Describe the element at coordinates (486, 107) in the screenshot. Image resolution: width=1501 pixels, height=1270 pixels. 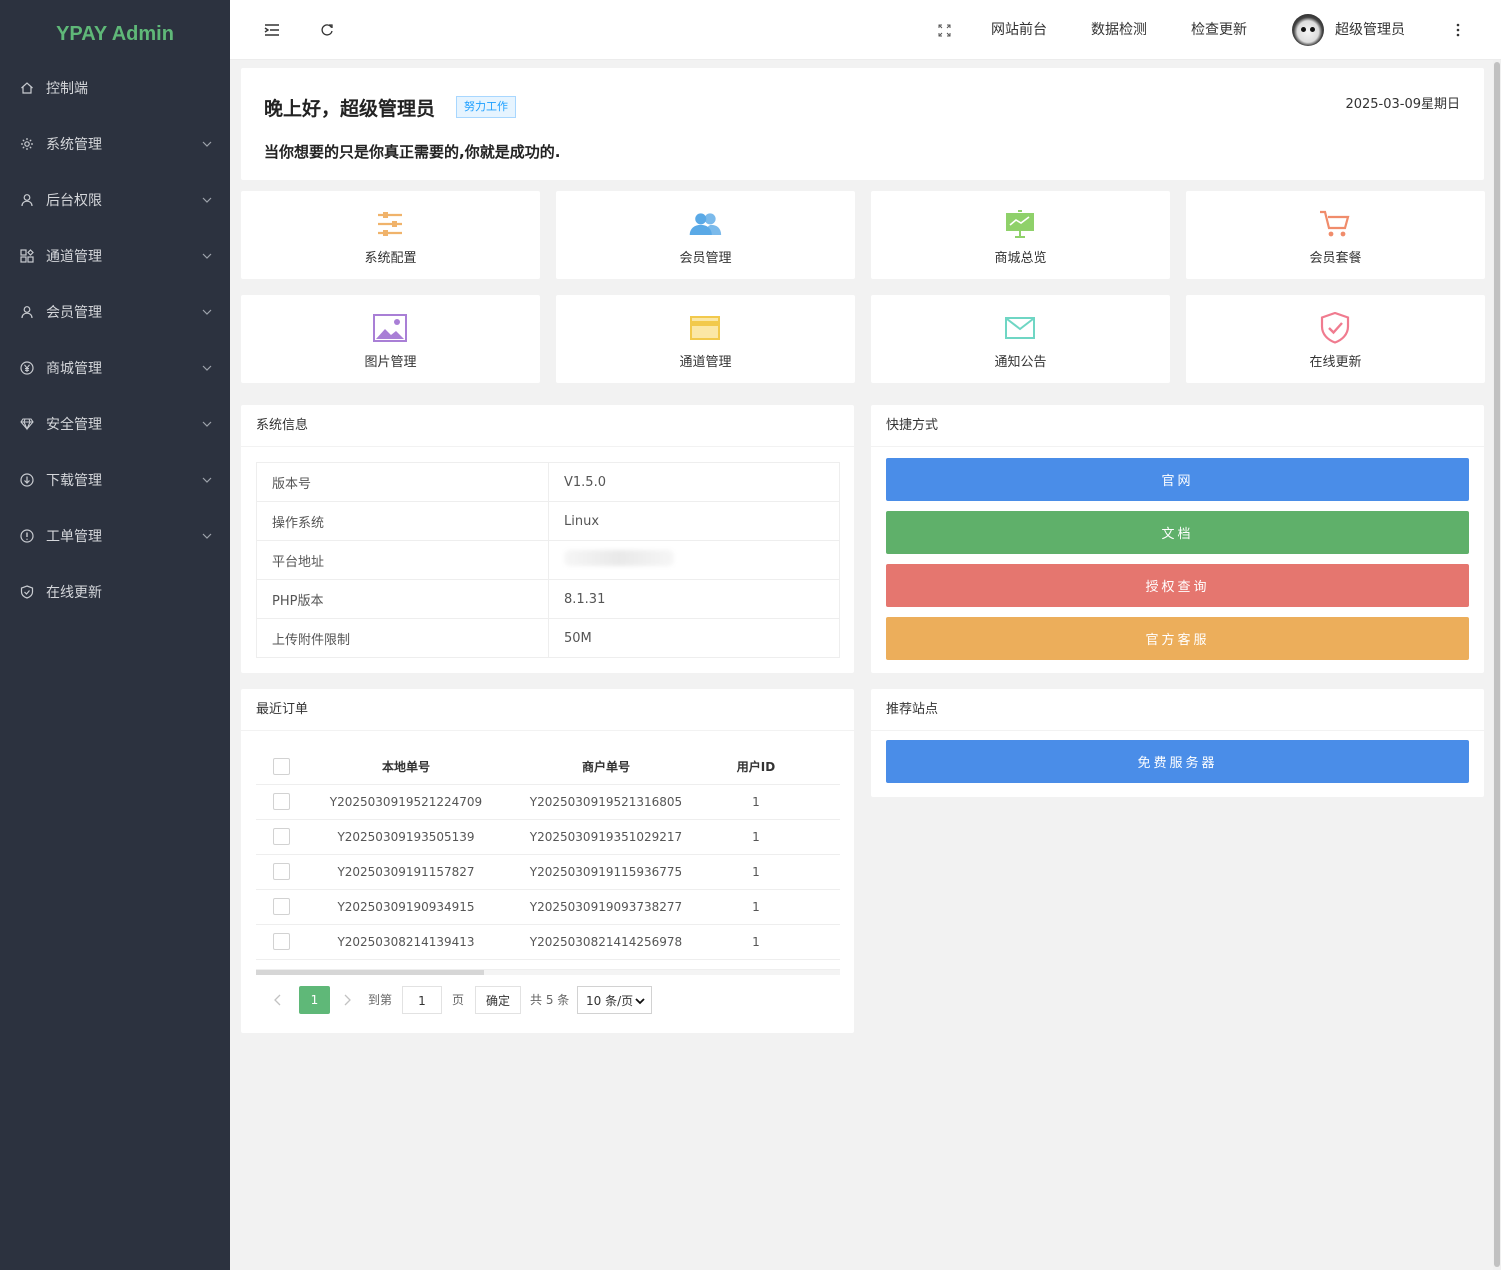
I see `status-badge: 努力工作` at that location.